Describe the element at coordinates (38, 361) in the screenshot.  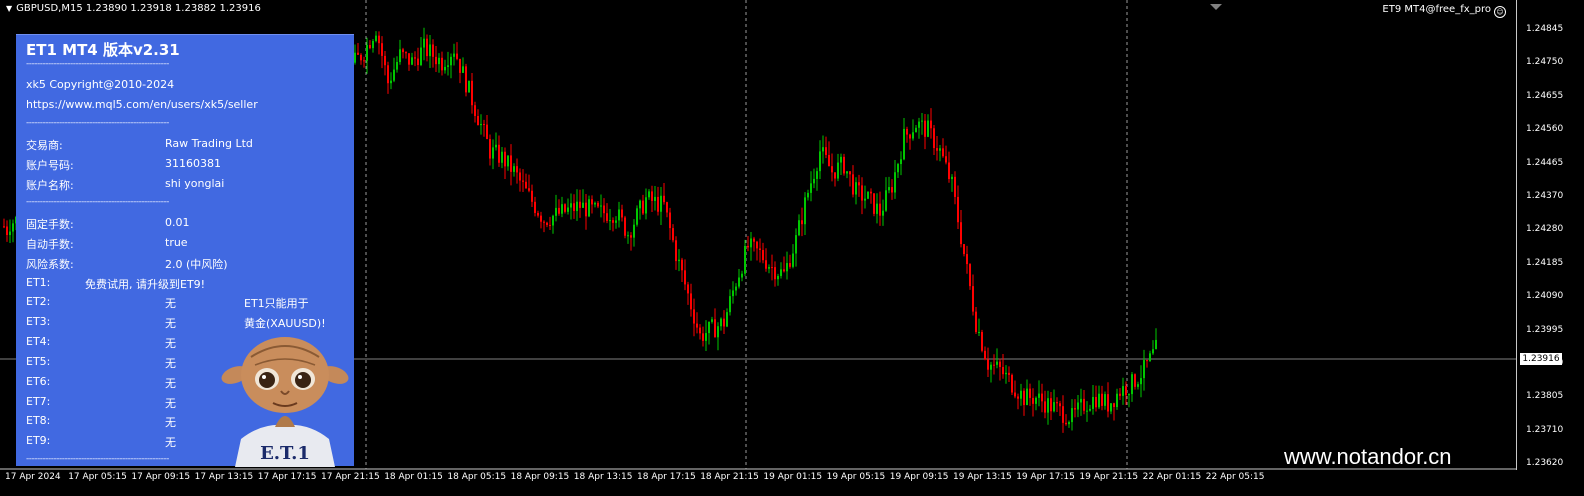
I see `et-row-label: ET5:` at that location.